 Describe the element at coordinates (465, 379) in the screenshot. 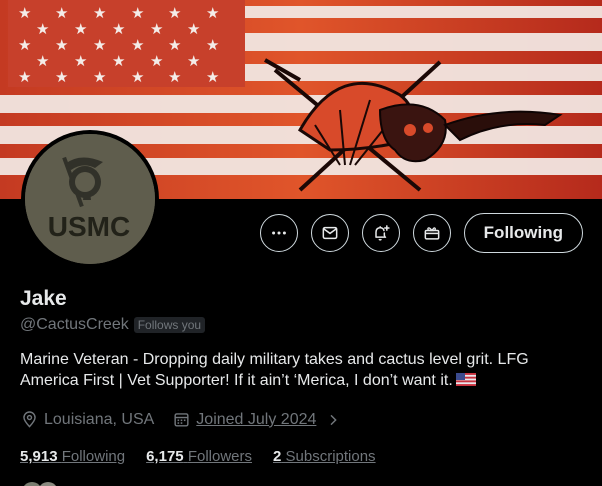

I see `us-flag-icon` at that location.